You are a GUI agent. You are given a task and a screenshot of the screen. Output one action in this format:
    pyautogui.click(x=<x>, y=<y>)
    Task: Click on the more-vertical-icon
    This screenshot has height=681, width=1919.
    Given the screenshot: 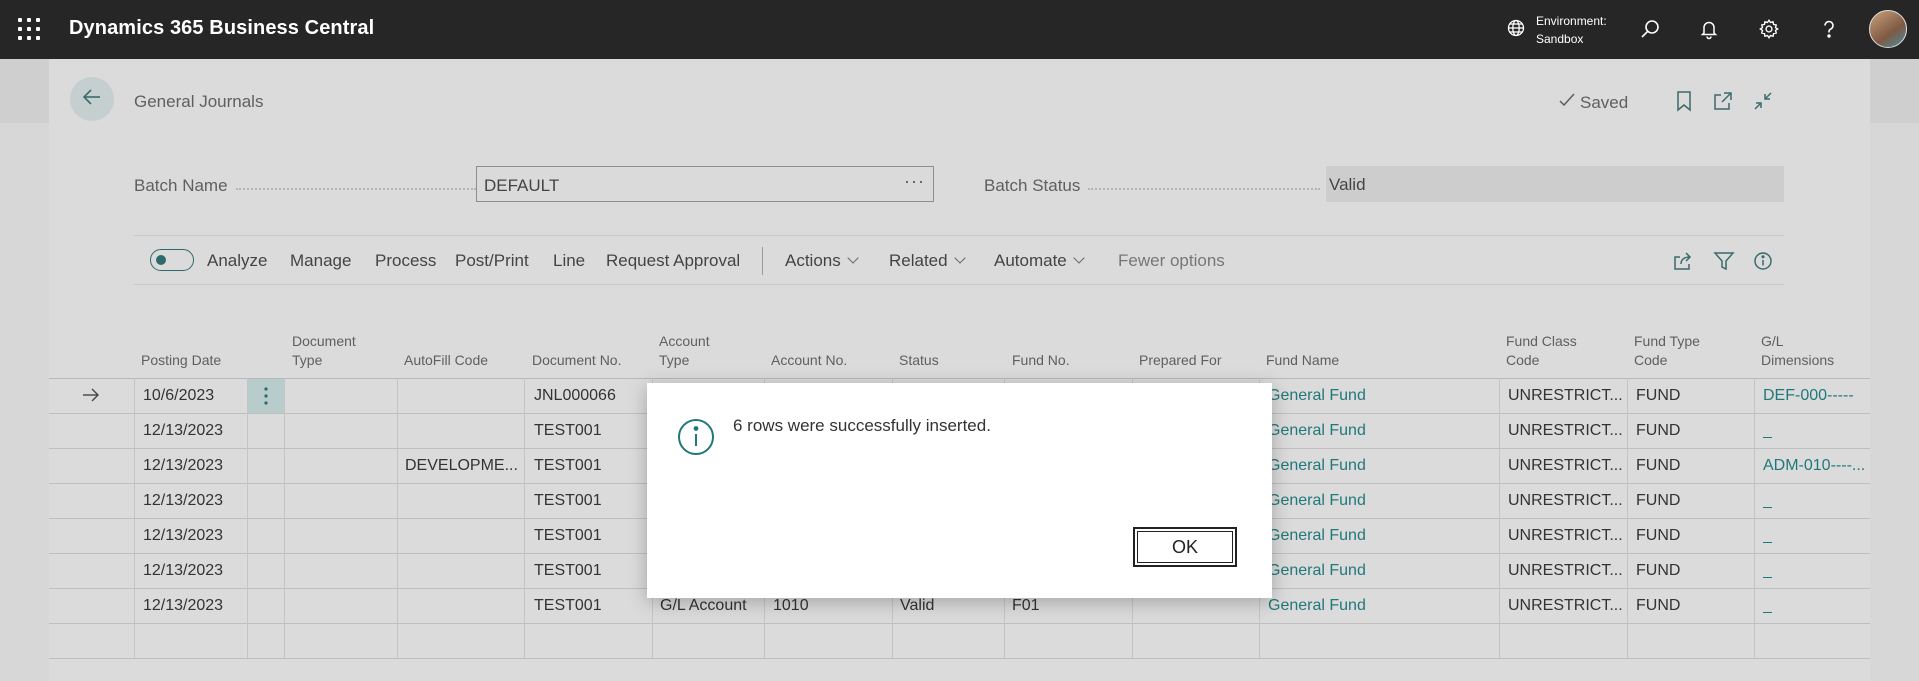 What is the action you would take?
    pyautogui.click(x=266, y=396)
    